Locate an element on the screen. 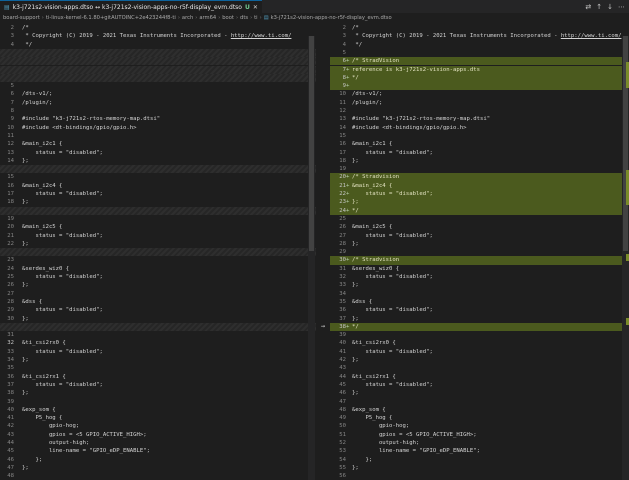  code-line: 27 is located at coordinates (158, 294).